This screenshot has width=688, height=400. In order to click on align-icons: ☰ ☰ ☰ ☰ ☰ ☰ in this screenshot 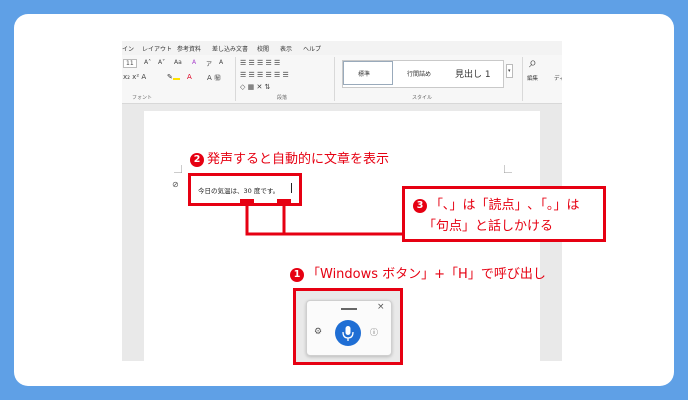, I will do `click(264, 75)`.